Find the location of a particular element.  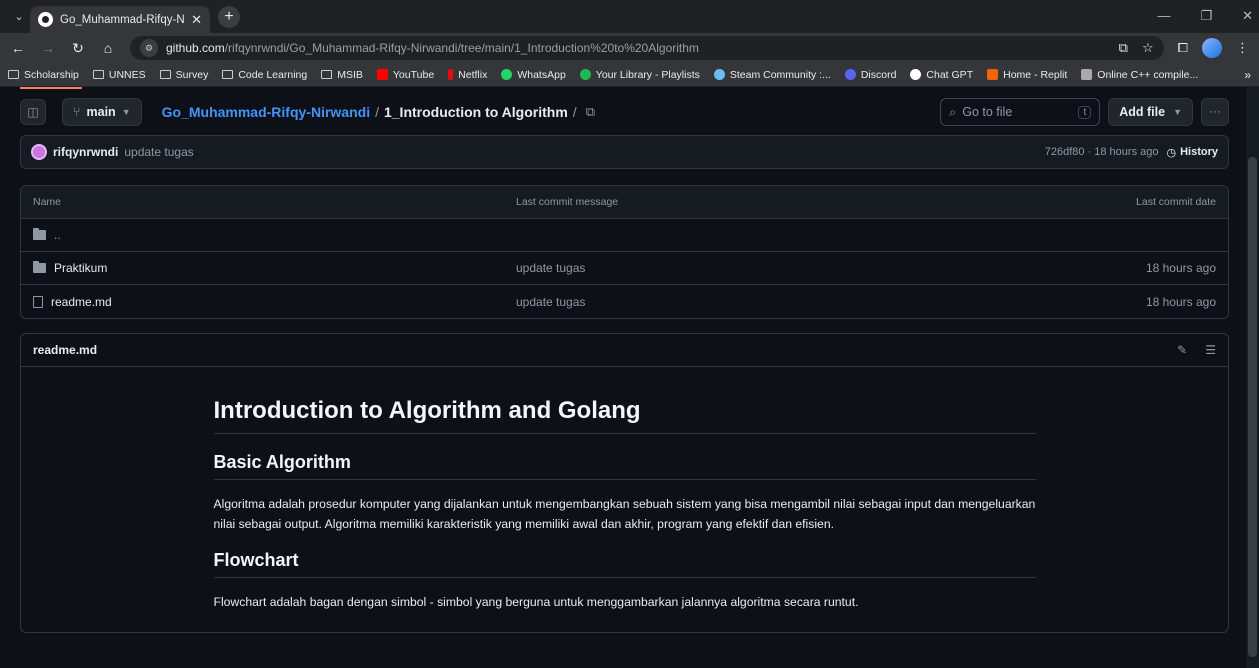

breadcrumb-current-folder: 1_Introduction to Algorithm is located at coordinates (475, 112).